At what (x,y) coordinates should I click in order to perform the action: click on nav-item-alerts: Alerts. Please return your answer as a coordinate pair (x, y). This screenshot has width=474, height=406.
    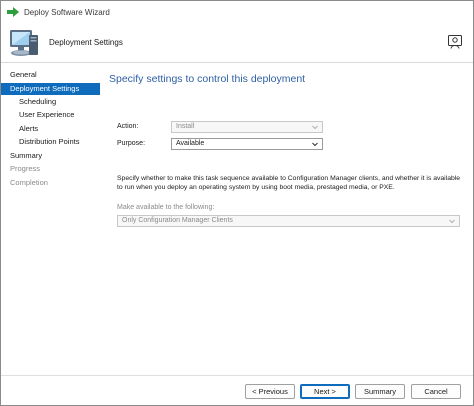
    Looking at the image, I should click on (28, 129).